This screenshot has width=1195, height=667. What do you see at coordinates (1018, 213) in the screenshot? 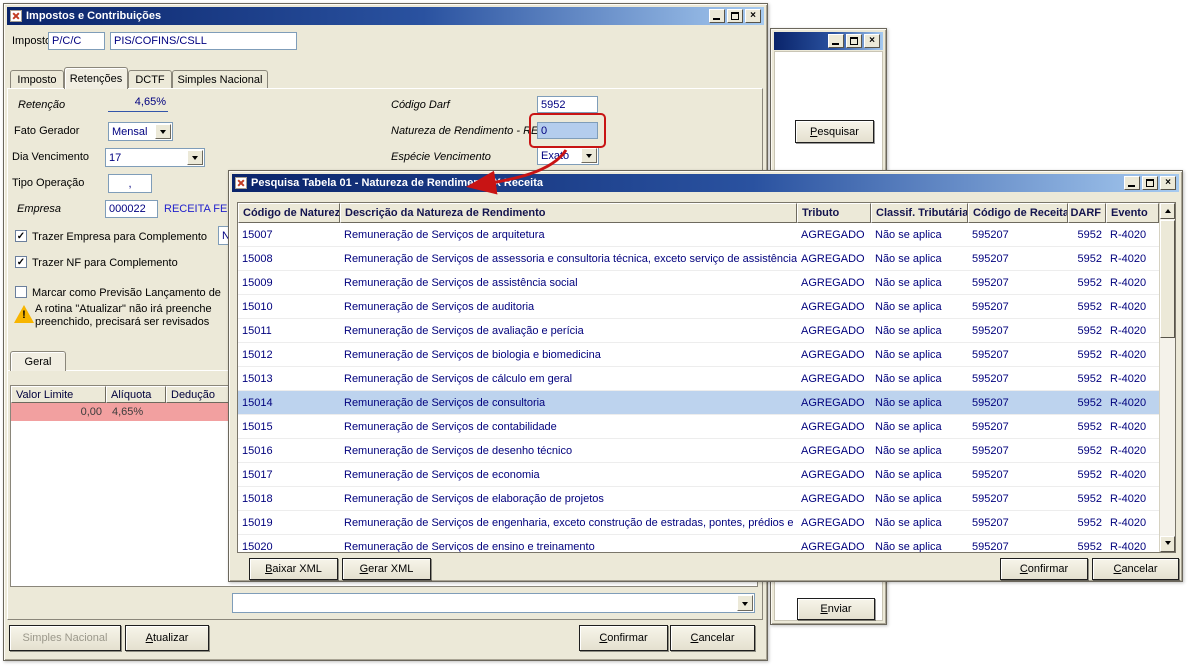
I see `column-header-codigo-receita: Código de Receita` at bounding box center [1018, 213].